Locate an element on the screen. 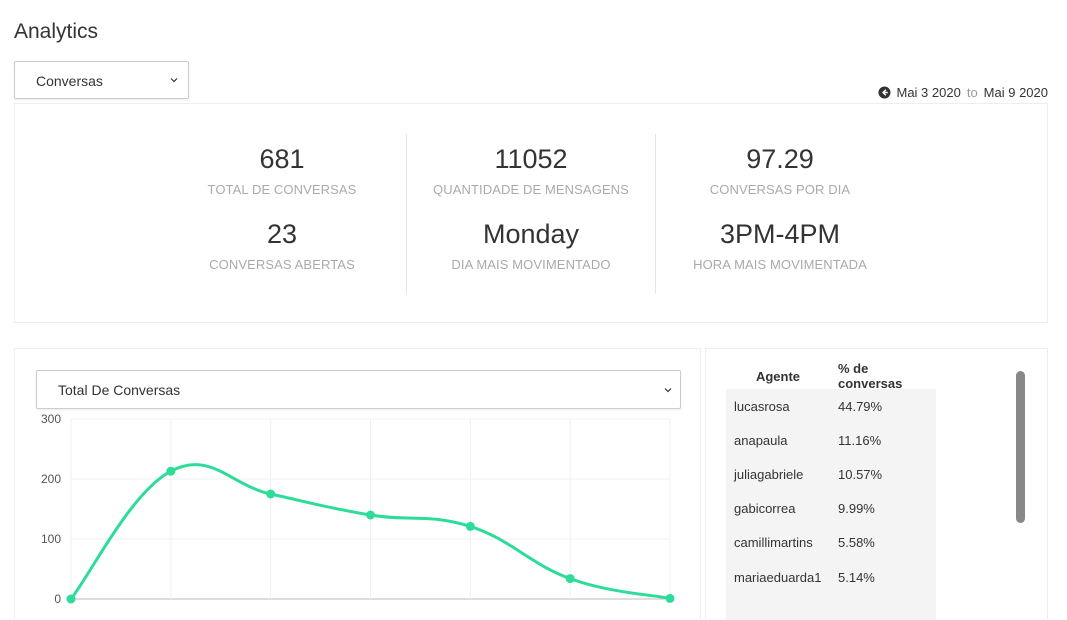 The height and width of the screenshot is (620, 1067). page-title: Analytics is located at coordinates (56, 31).